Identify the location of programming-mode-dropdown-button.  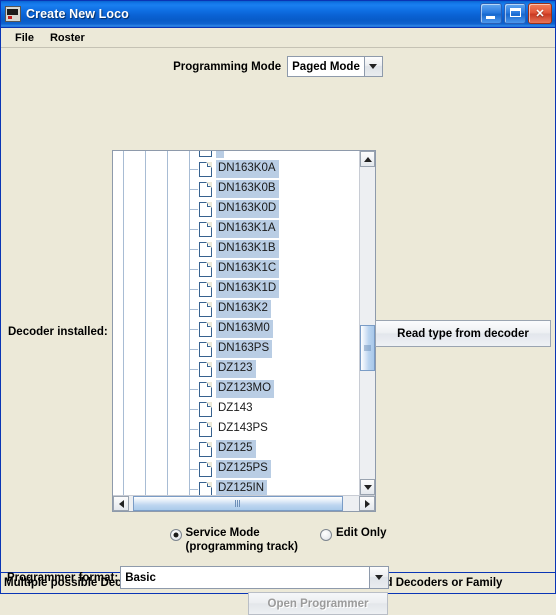
(373, 66).